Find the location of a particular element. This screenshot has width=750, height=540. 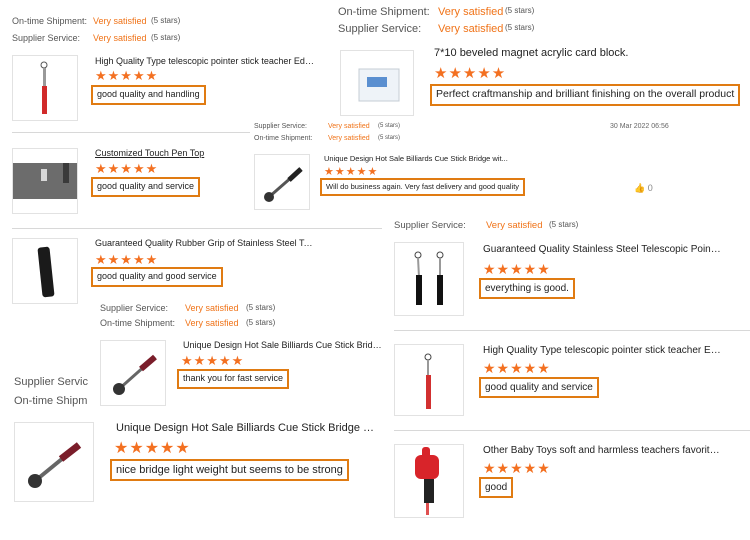

product-image-foam-hand is located at coordinates (429, 481).